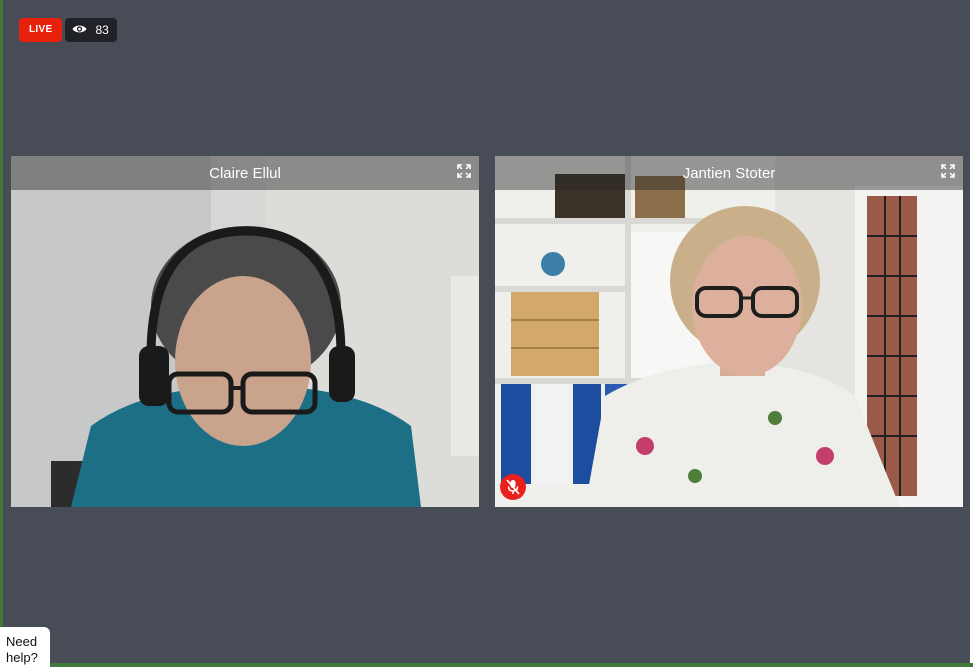  Describe the element at coordinates (102, 30) in the screenshot. I see `viewer-count: 83` at that location.